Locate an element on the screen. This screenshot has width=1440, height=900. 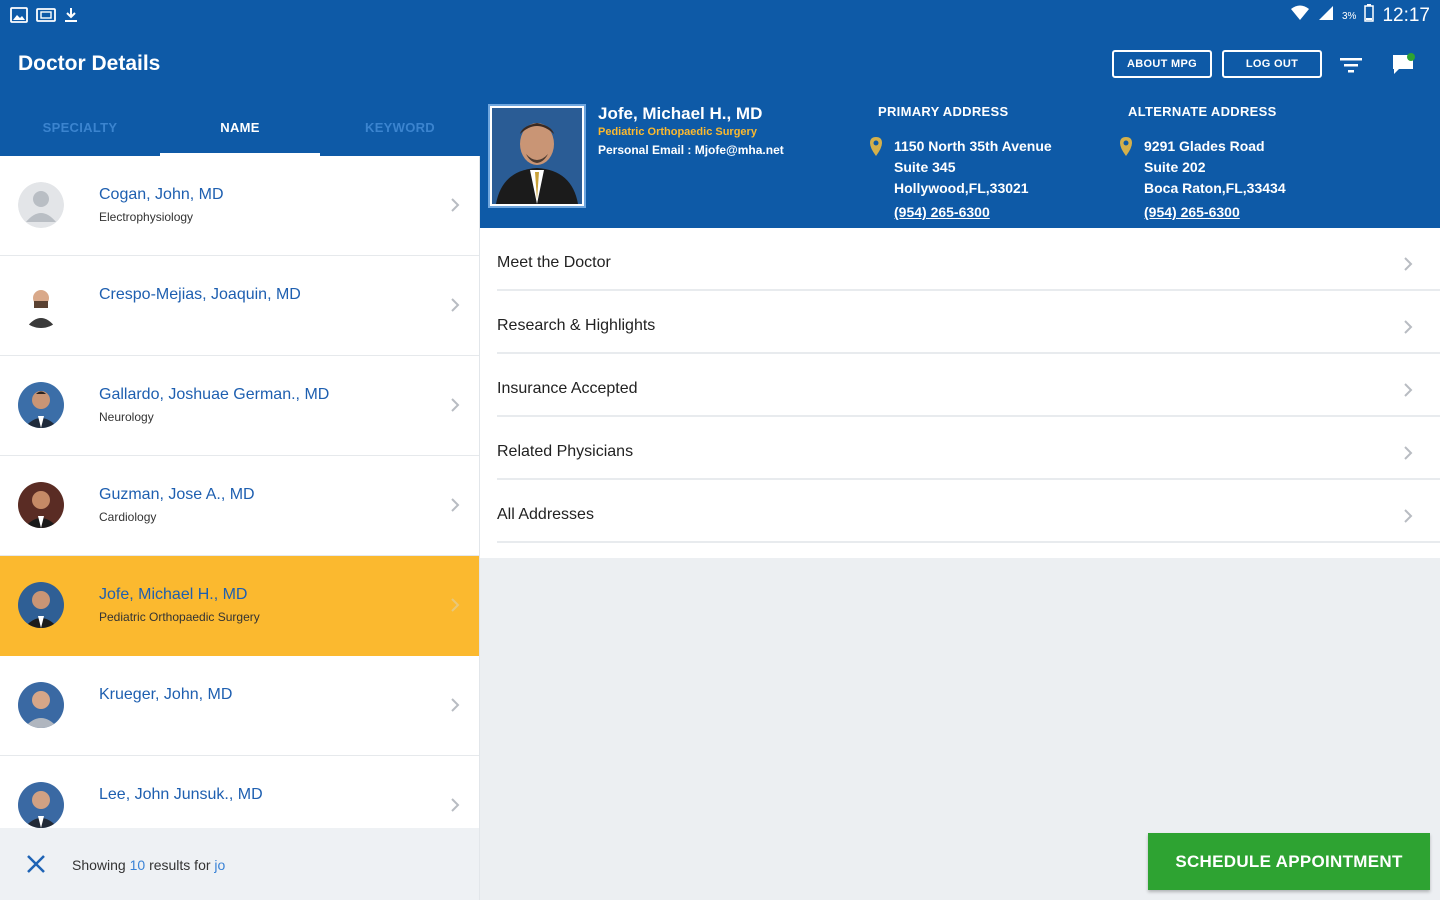
clock: 12:17 is located at coordinates (1406, 15).